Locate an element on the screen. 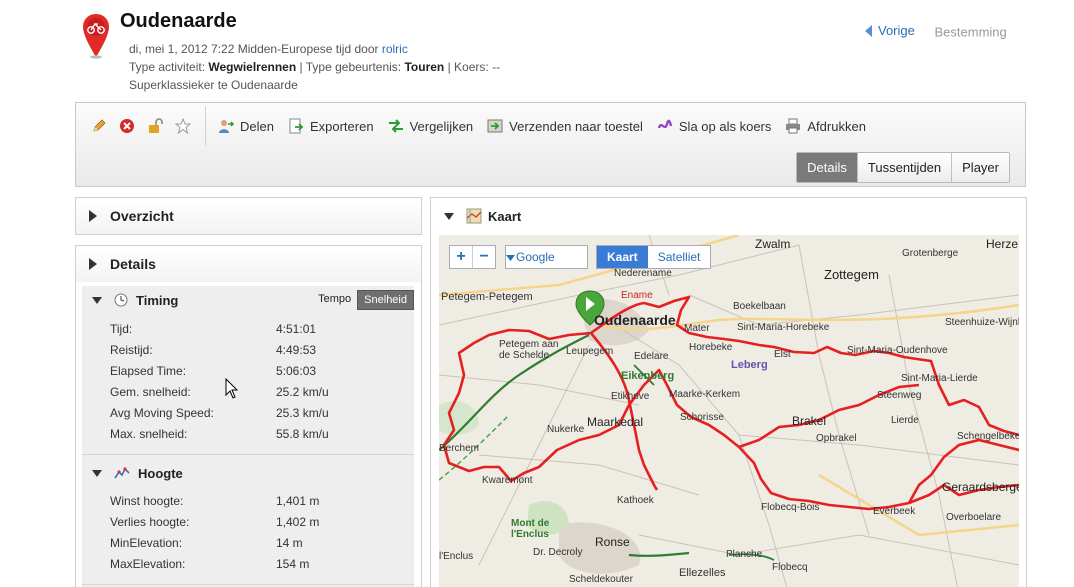  map-place-label: Horebeke is located at coordinates (711, 347).